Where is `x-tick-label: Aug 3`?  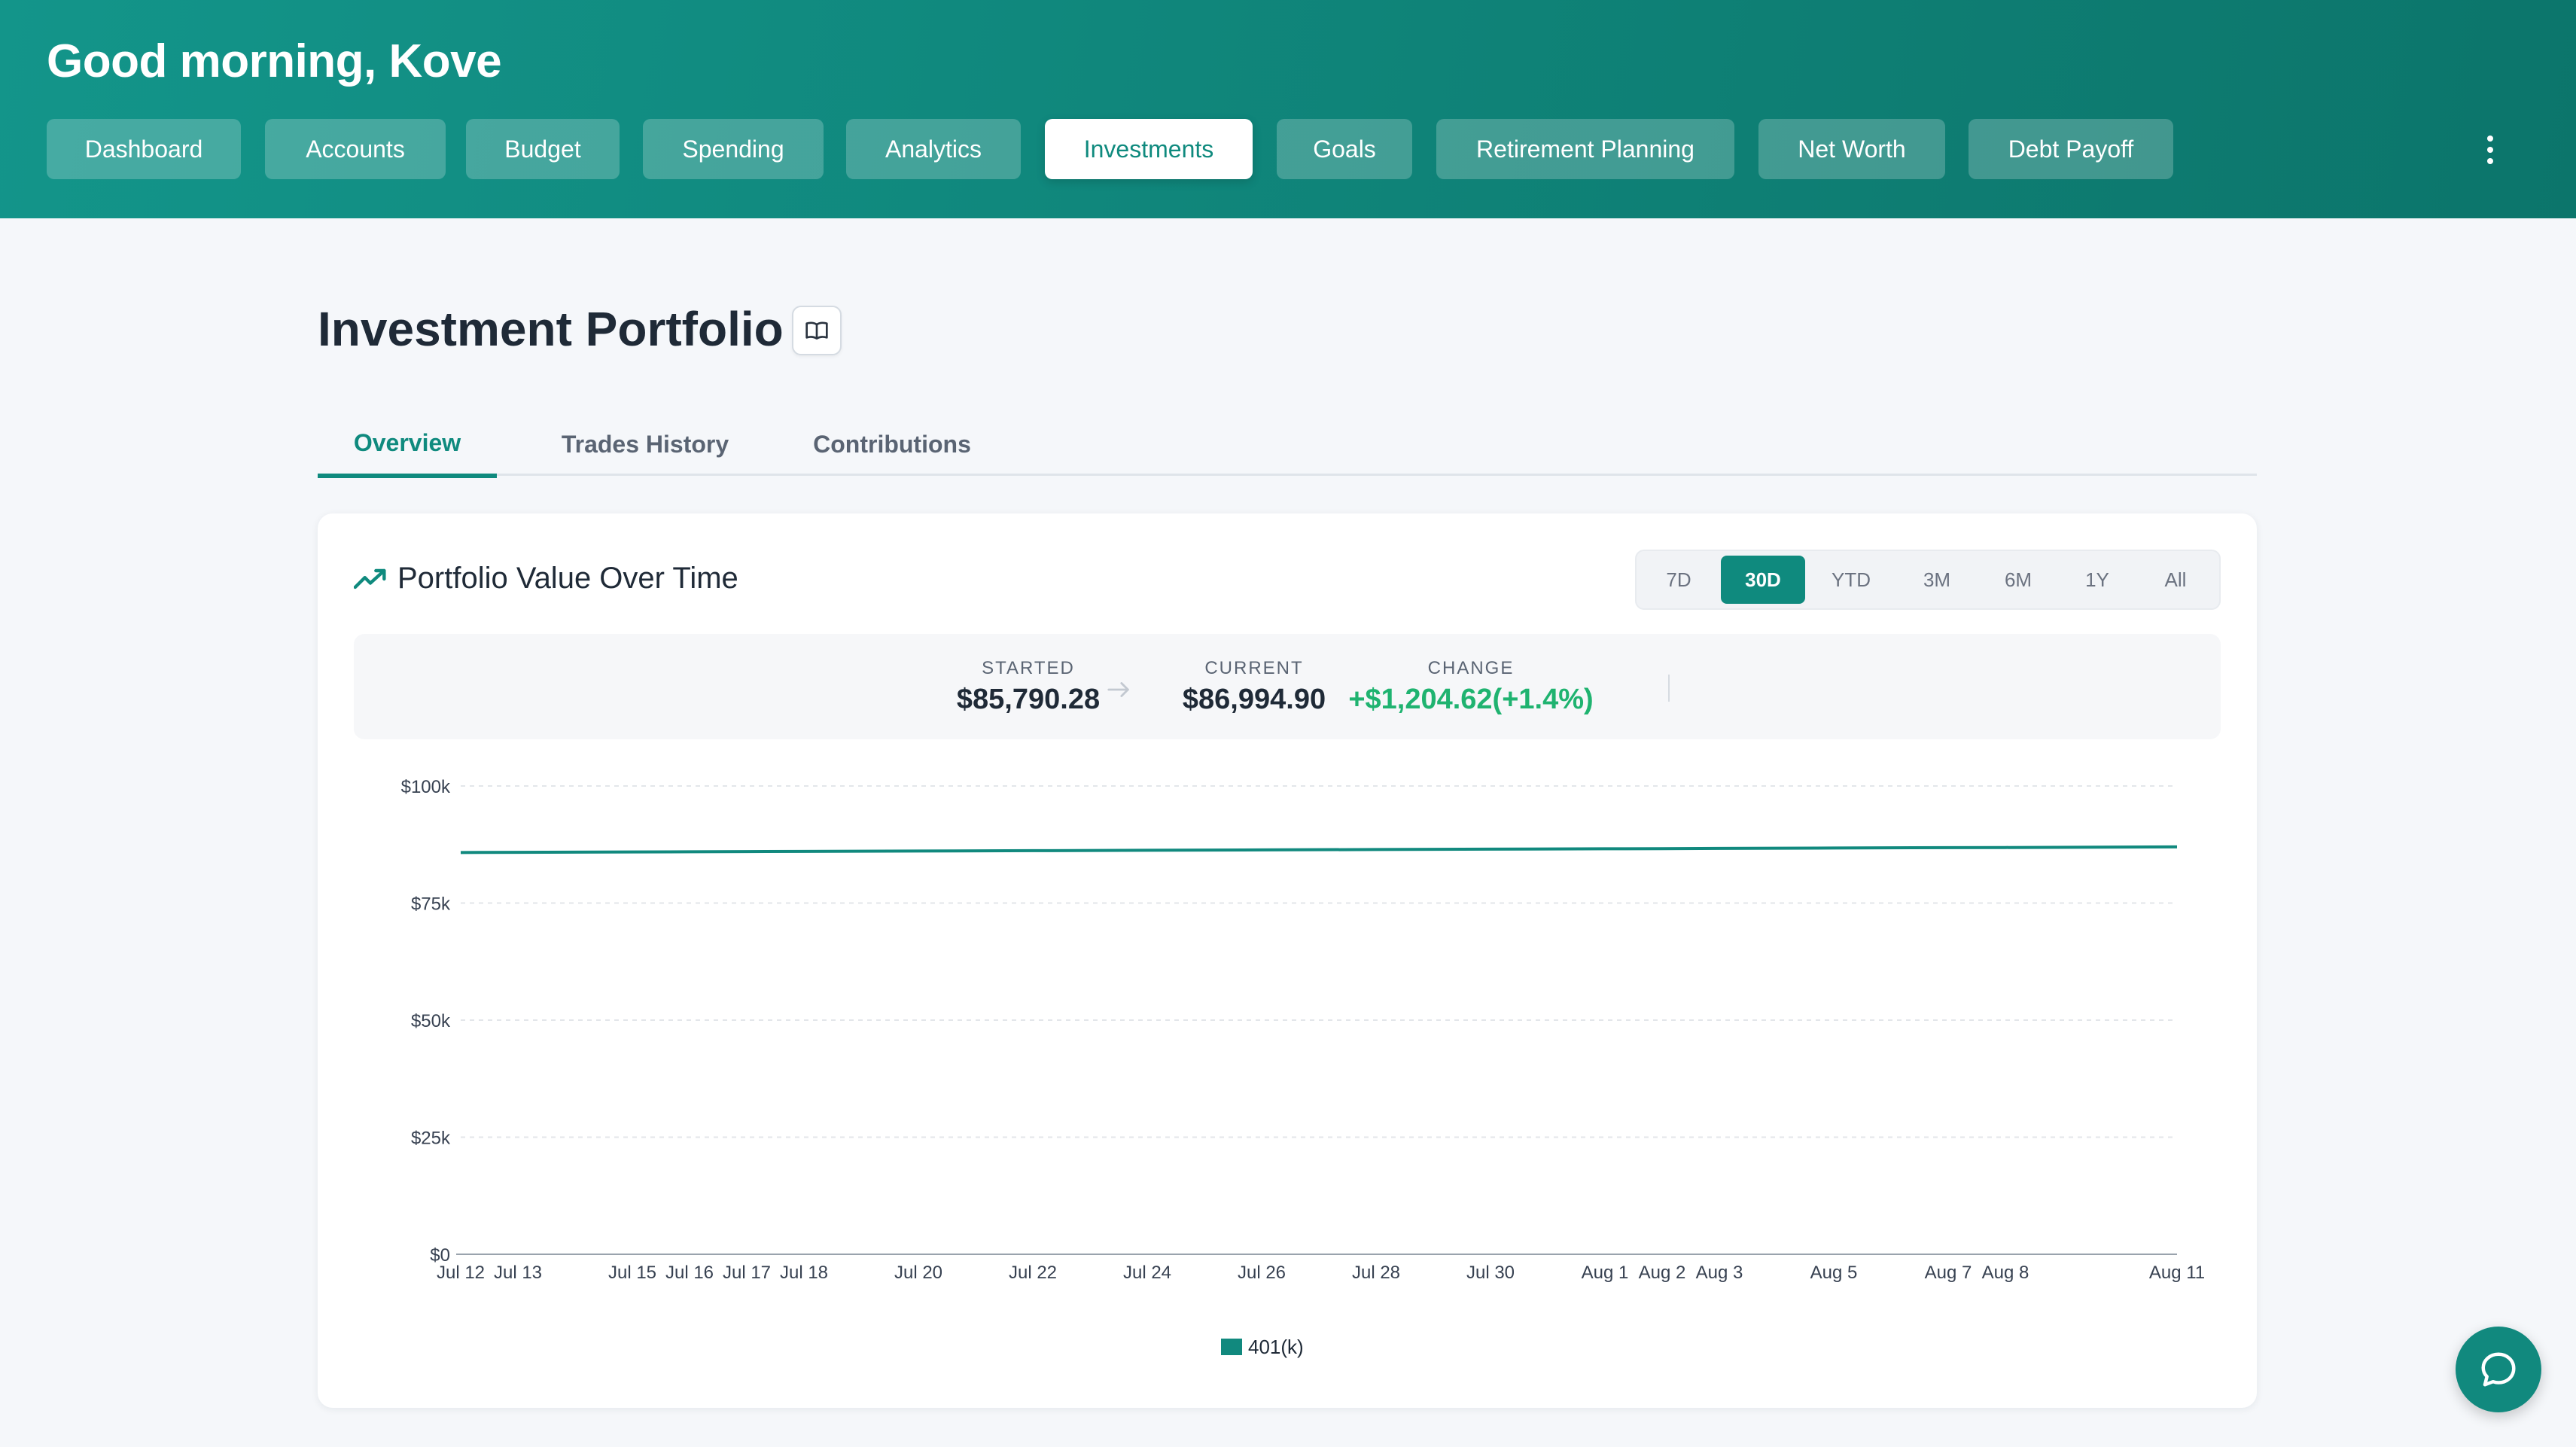
x-tick-label: Aug 3 is located at coordinates (1719, 1273).